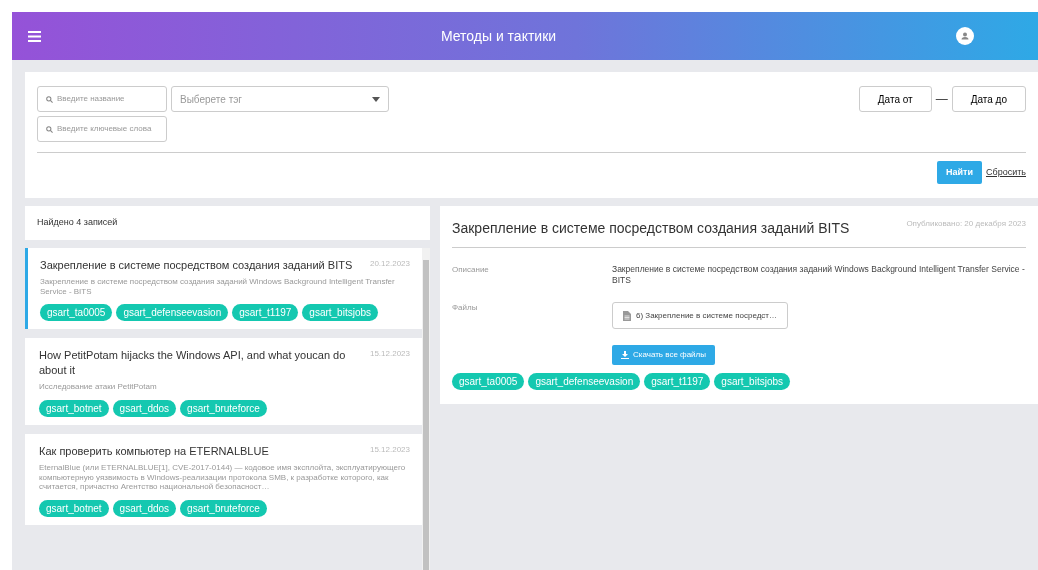  Describe the element at coordinates (651, 228) in the screenshot. I see `detail-title: Закрепление в системе посредством создания заданий BITS` at that location.